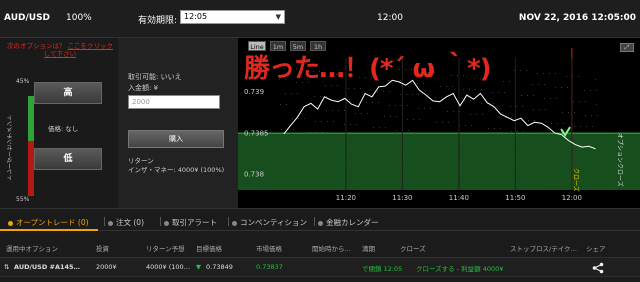 This screenshot has width=640, height=282. Describe the element at coordinates (166, 223) in the screenshot. I see `bell-icon` at that location.